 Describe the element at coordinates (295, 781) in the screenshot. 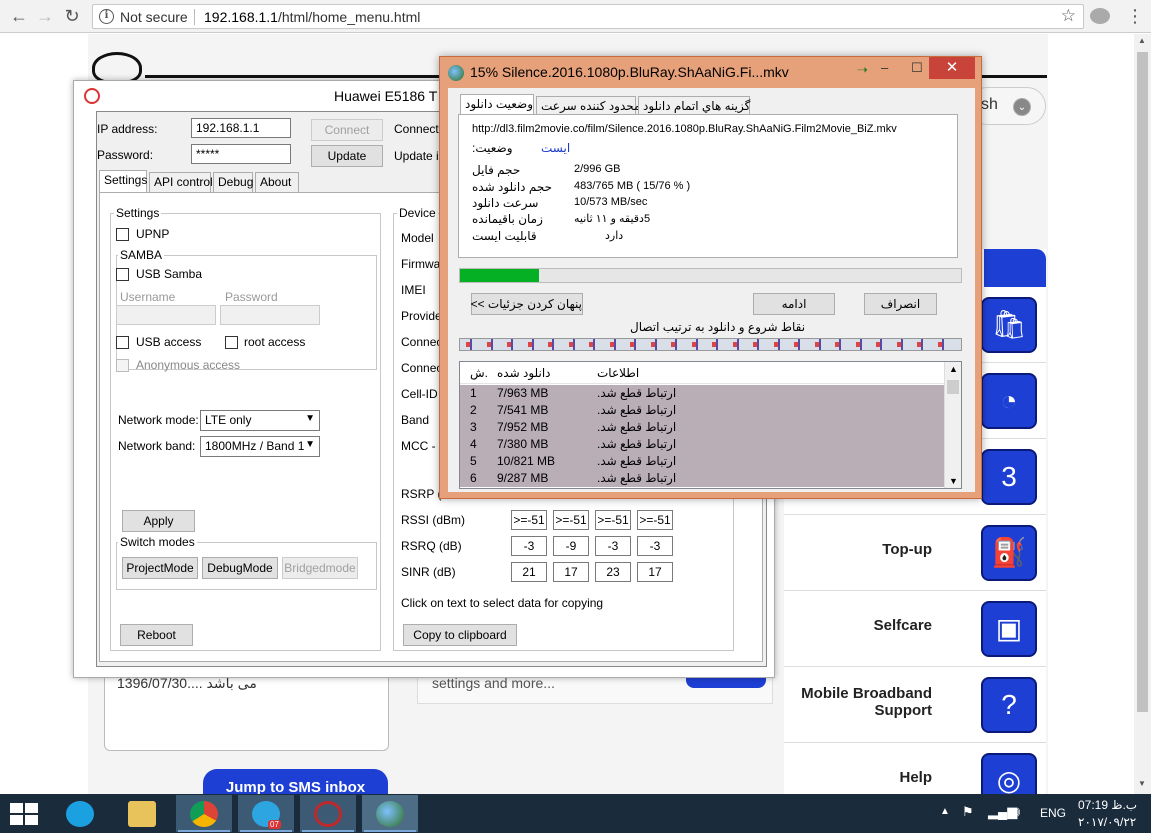

I see `jump-to-sms-button: Jump to SMS inbox` at that location.